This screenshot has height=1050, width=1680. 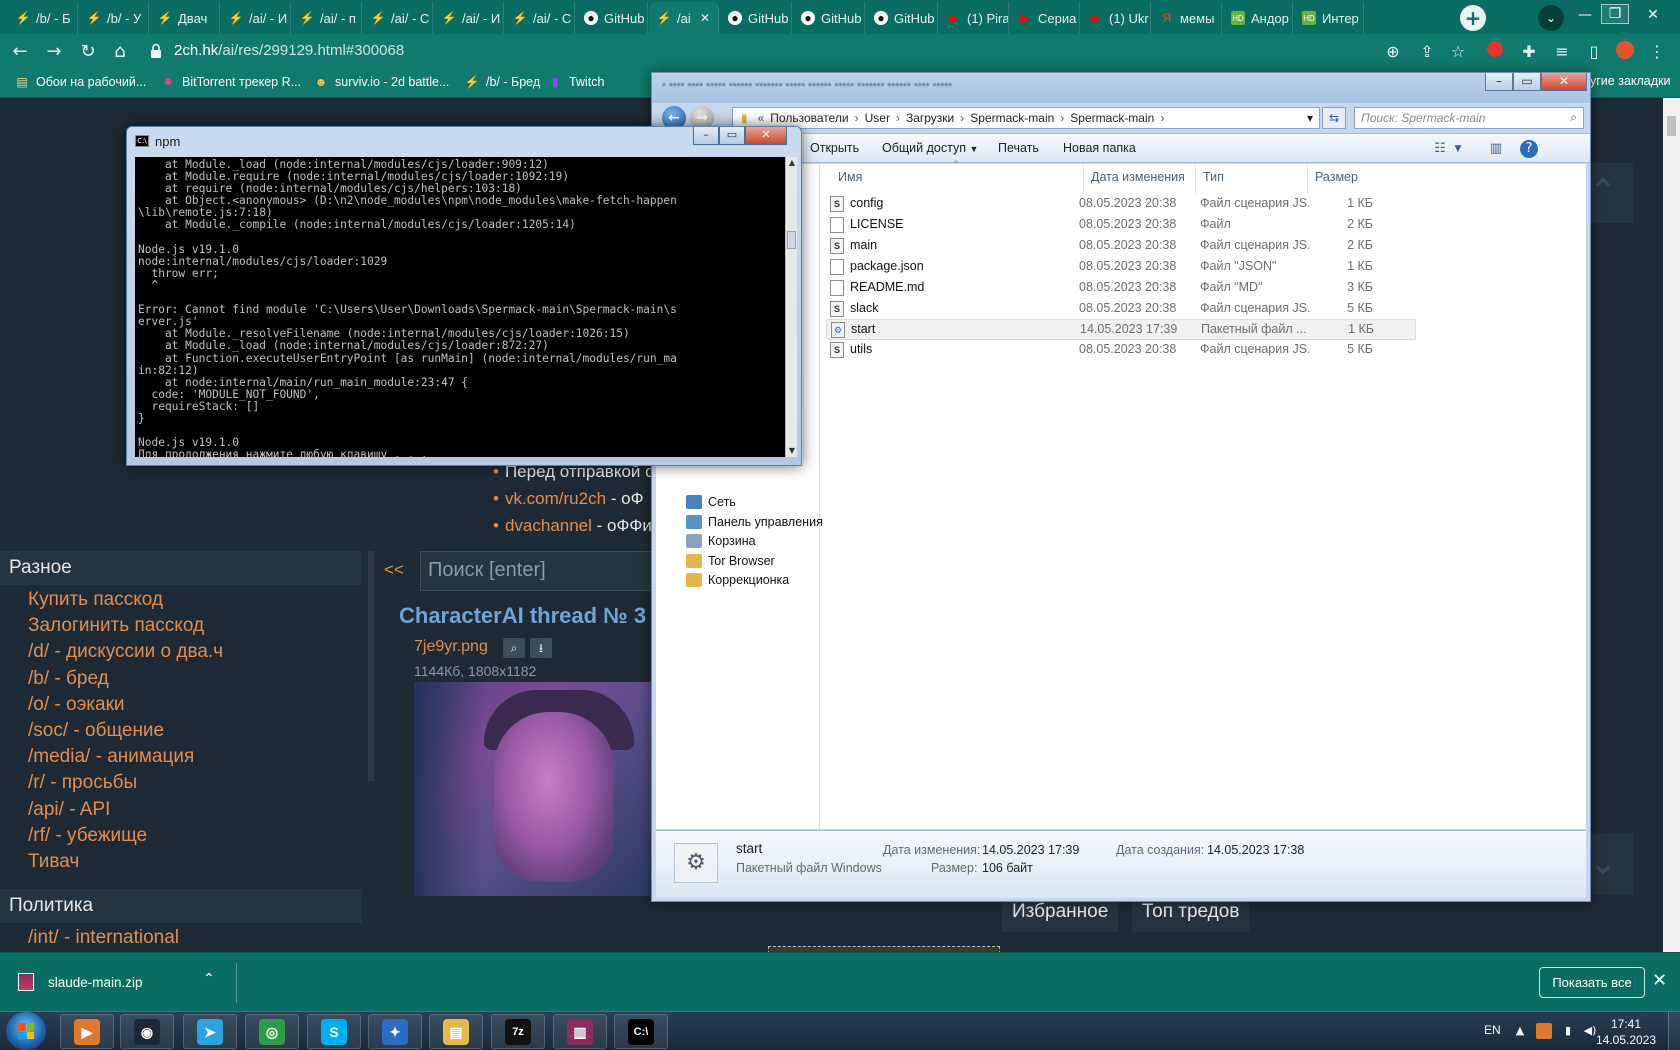 I want to click on column-header: Имя, so click(x=850, y=177).